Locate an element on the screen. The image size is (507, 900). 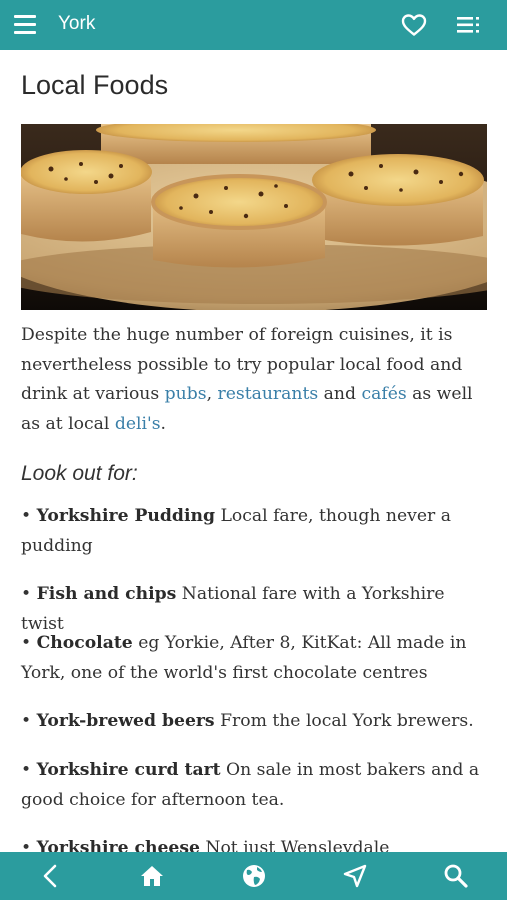
navigation-arrow-icon is located at coordinates (355, 876).